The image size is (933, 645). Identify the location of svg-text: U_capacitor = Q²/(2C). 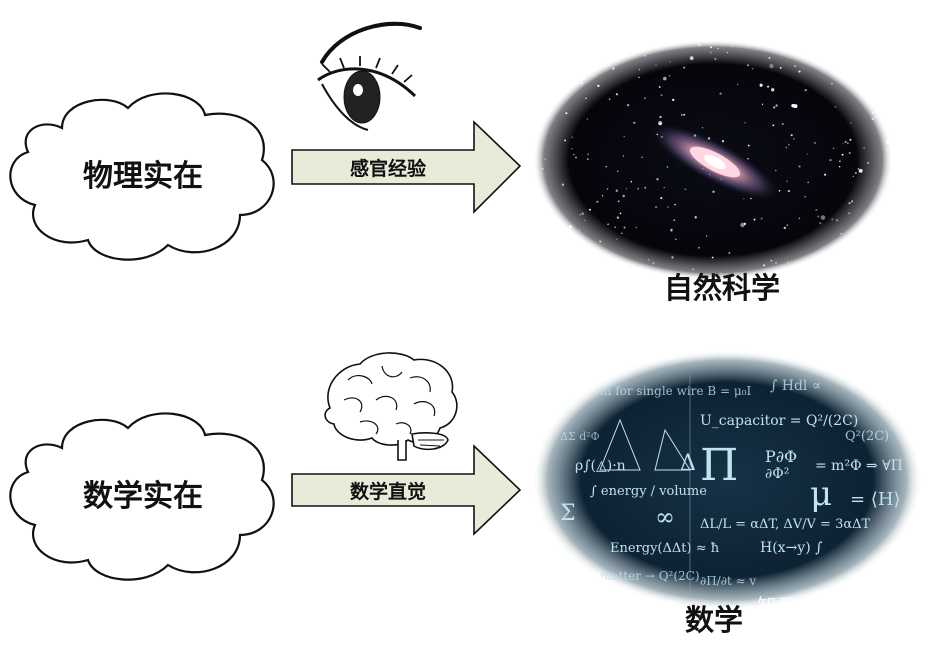
(779, 421).